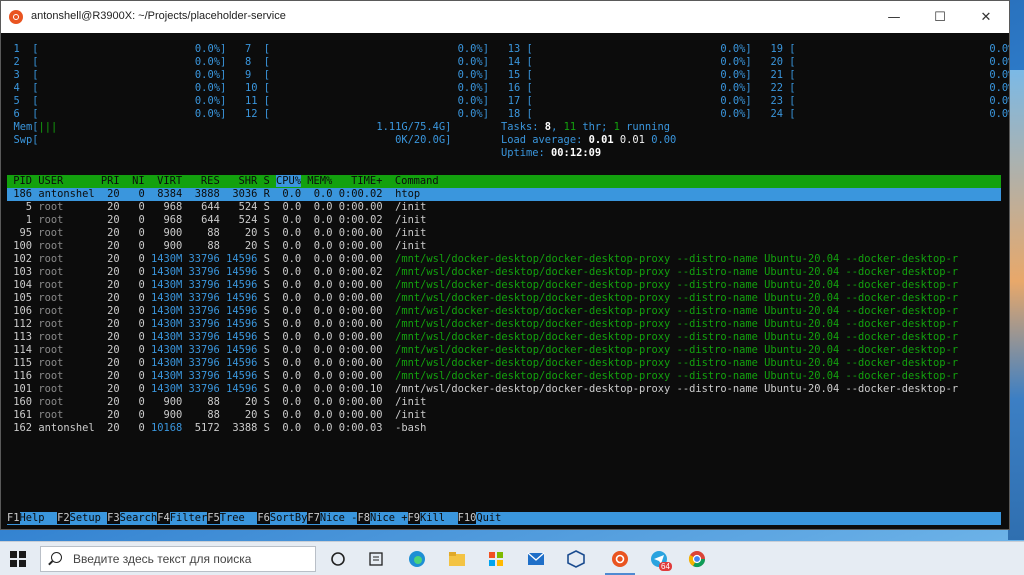  I want to click on function-key: F8, so click(363, 518).